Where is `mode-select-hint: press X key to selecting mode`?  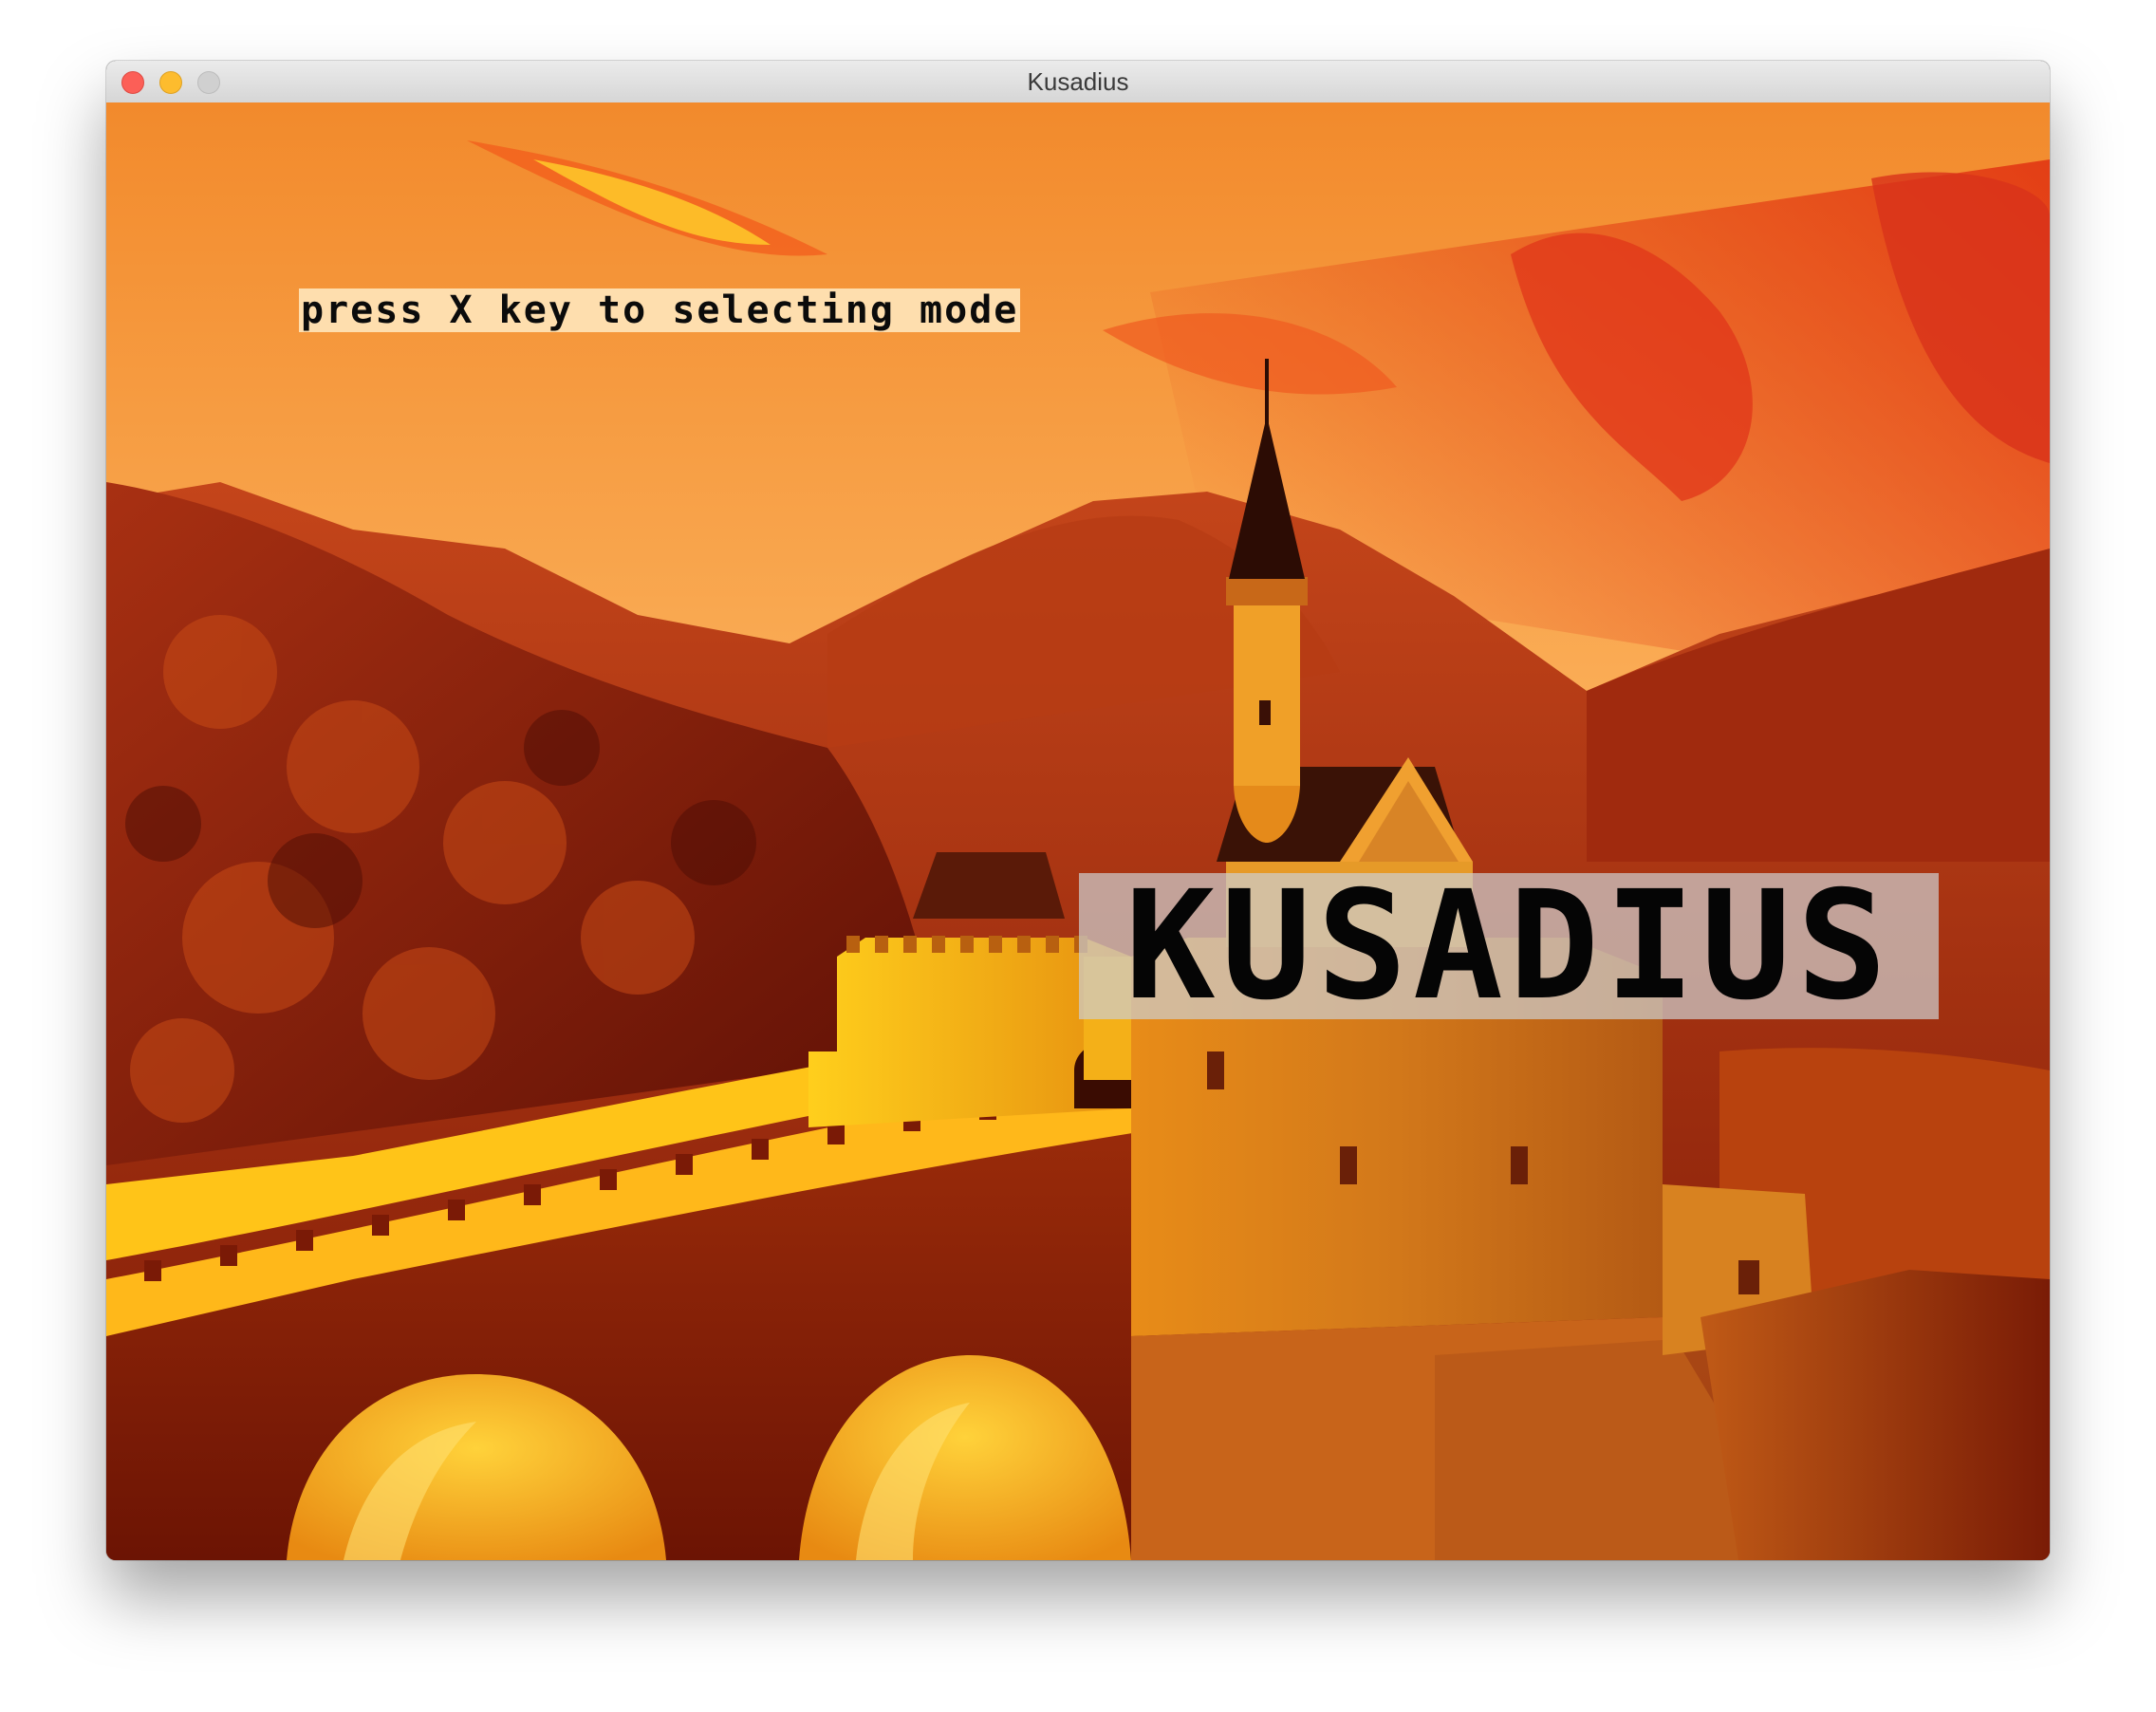
mode-select-hint: press X key to selecting mode is located at coordinates (660, 310).